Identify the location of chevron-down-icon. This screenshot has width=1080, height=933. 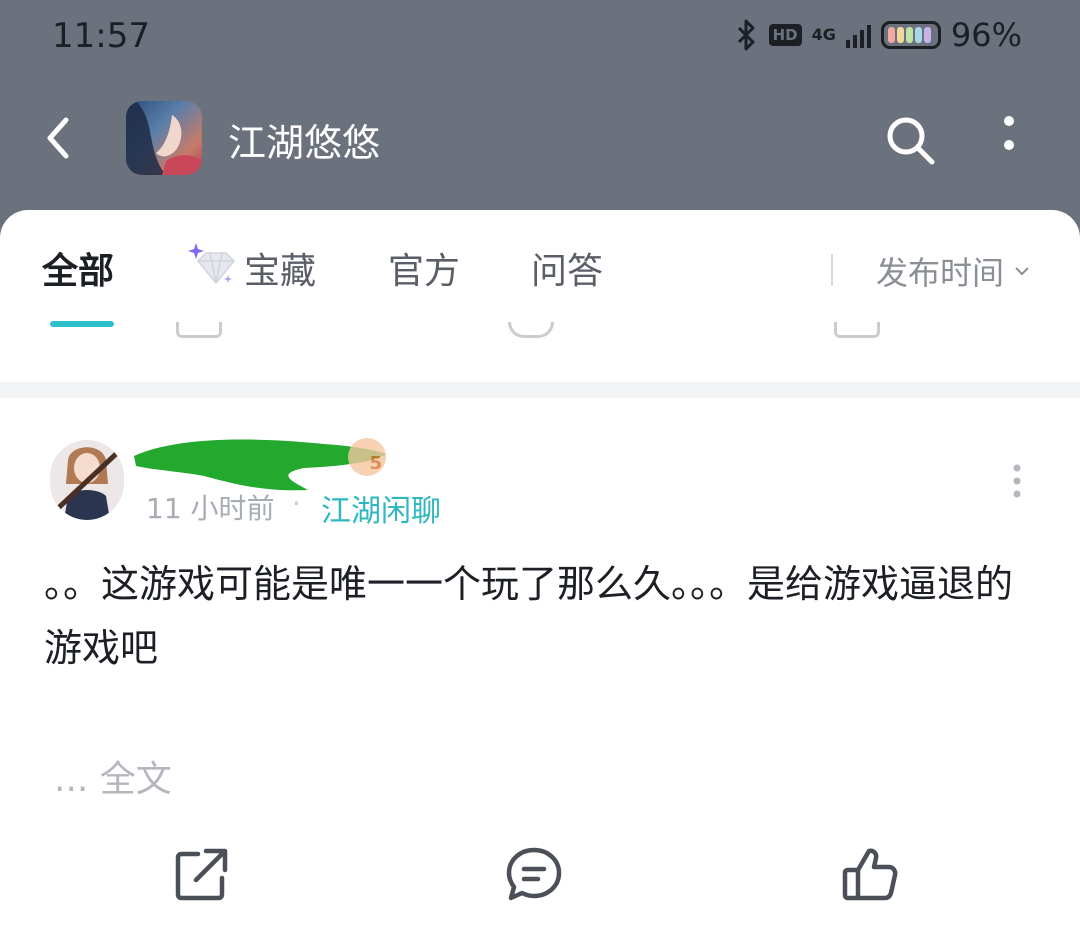
(1022, 271).